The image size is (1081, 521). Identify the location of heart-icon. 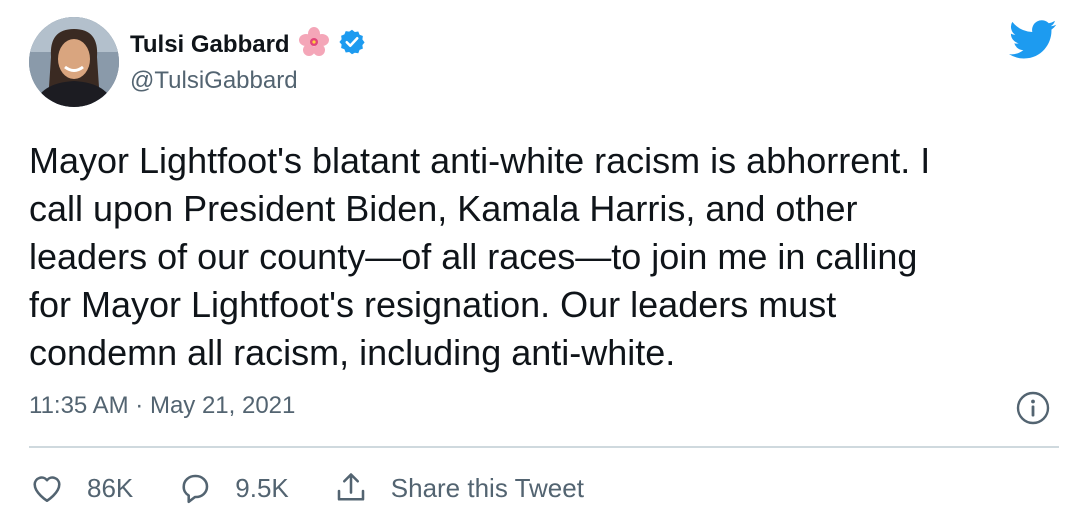
(47, 489).